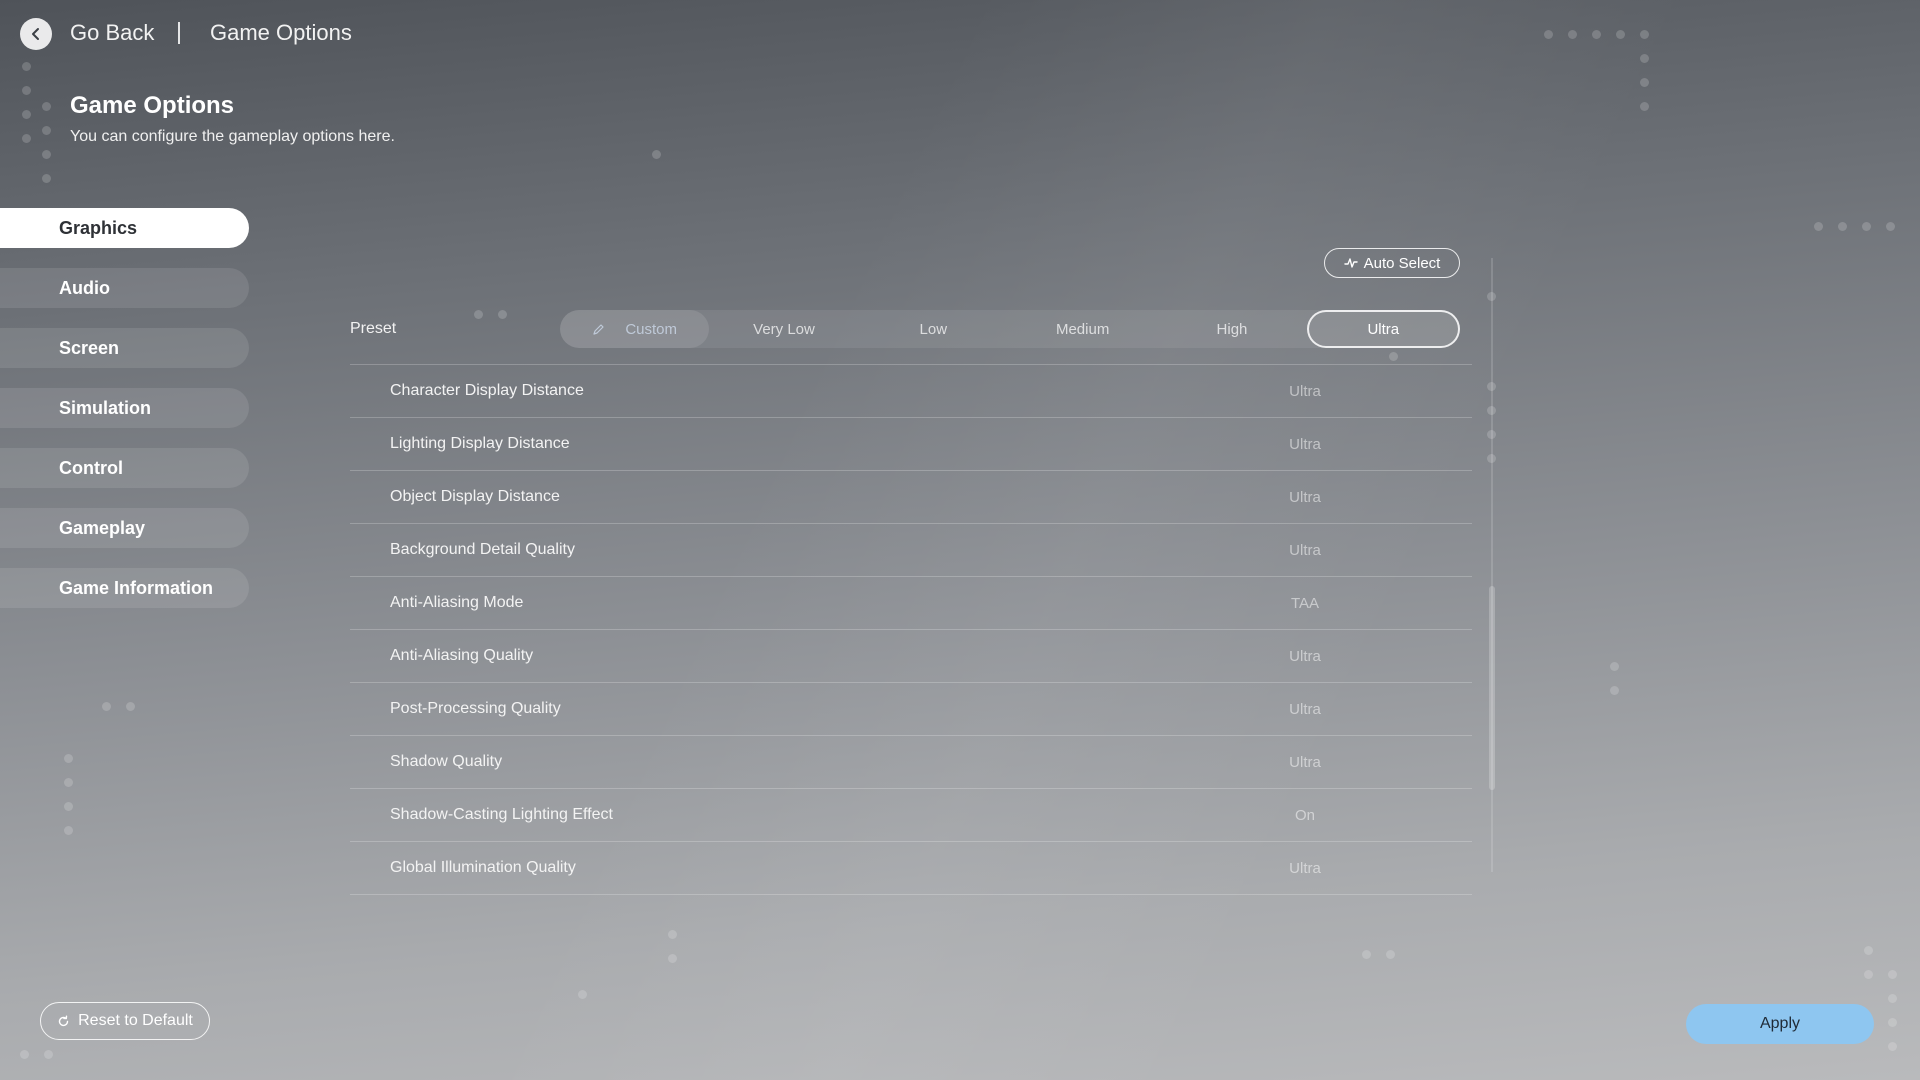 Image resolution: width=1920 pixels, height=1080 pixels. What do you see at coordinates (124, 228) in the screenshot?
I see `sidebar-item-graphics: Graphics` at bounding box center [124, 228].